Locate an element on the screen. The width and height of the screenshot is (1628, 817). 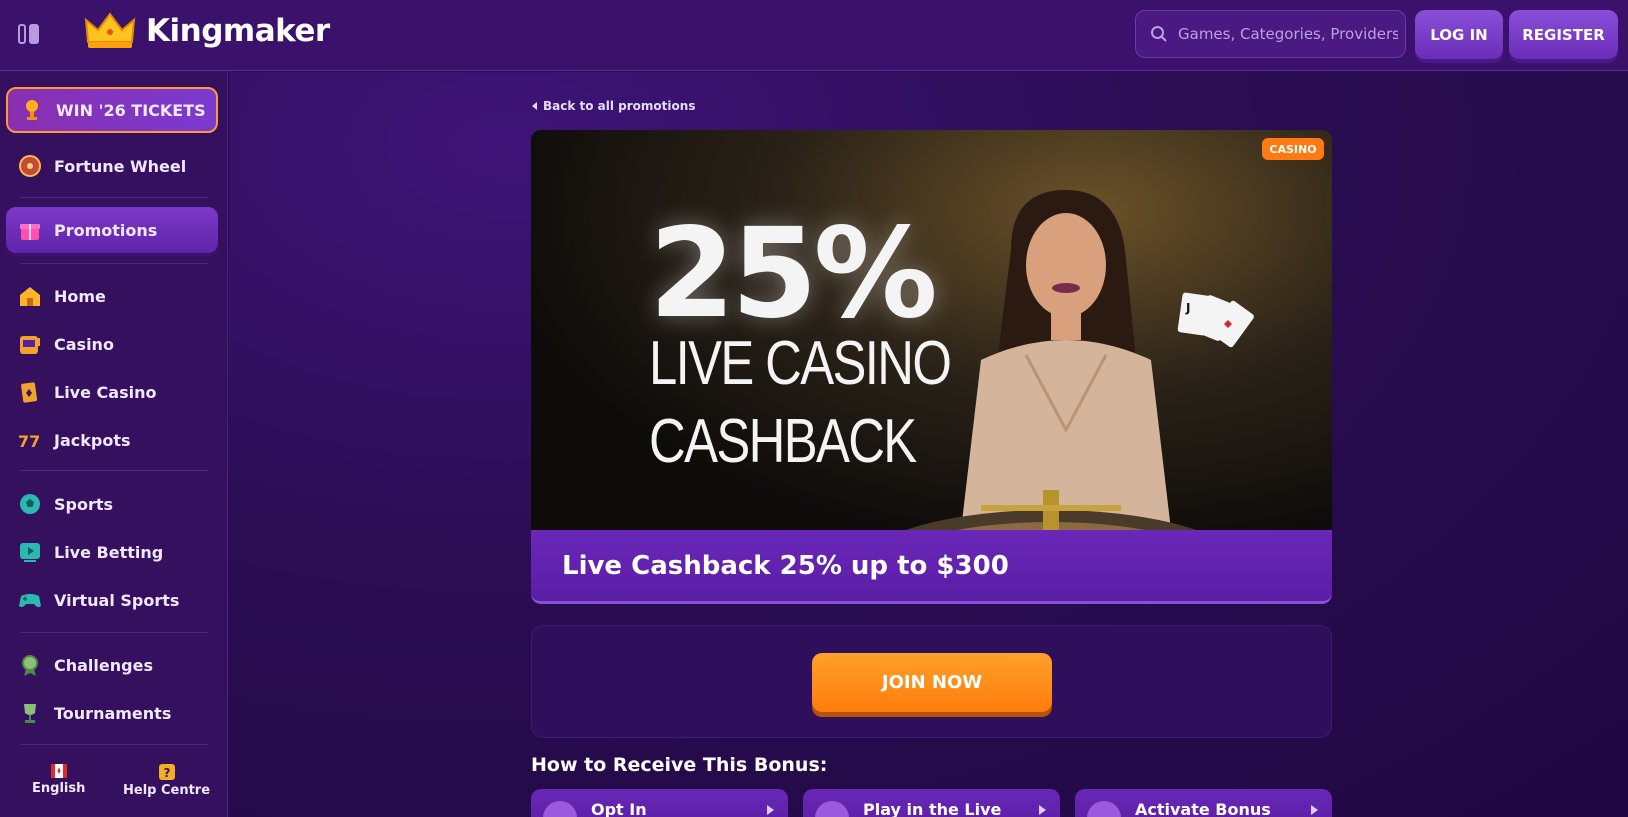
sidebar-item-label: Virtual Sports is located at coordinates (117, 600).